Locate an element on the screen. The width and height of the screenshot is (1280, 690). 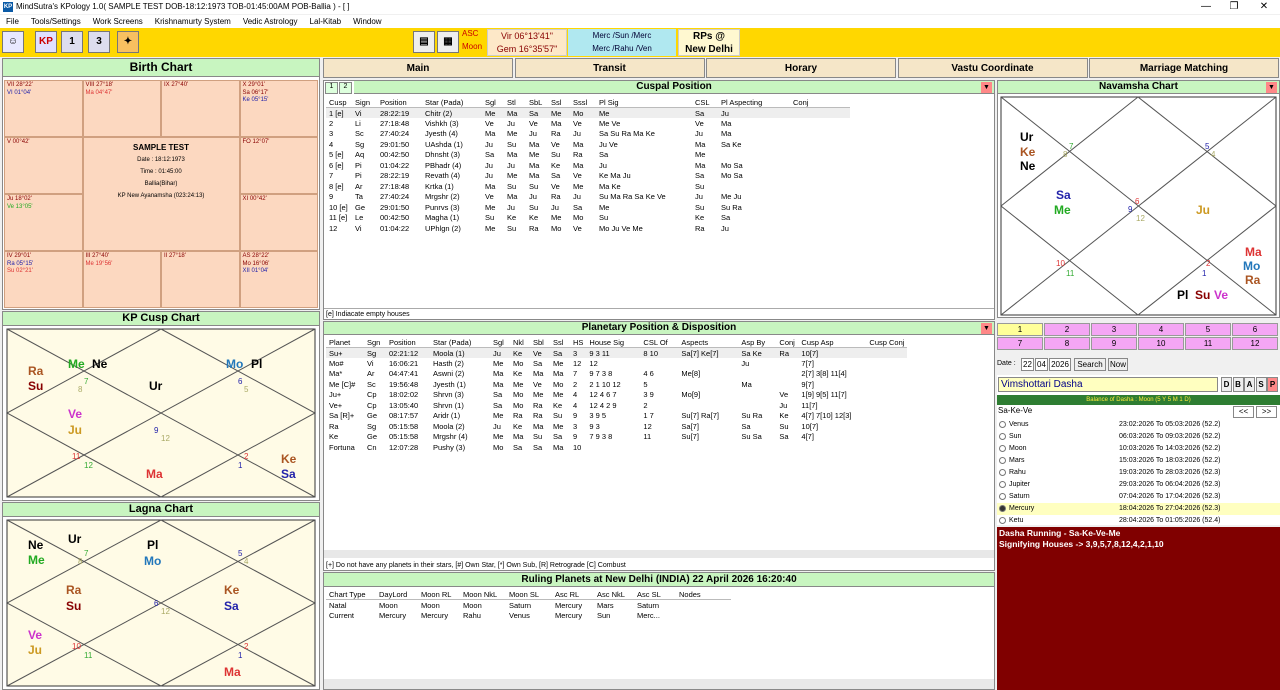
tab-vastu-coordinate: Vastu Coordinate is located at coordinates (992, 68).